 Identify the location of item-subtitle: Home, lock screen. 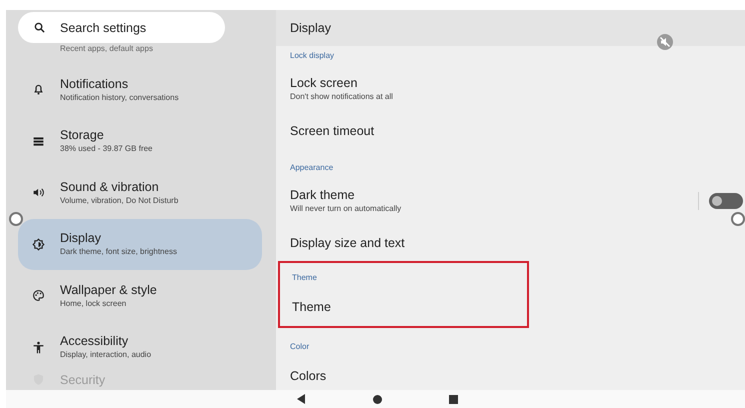
(94, 303).